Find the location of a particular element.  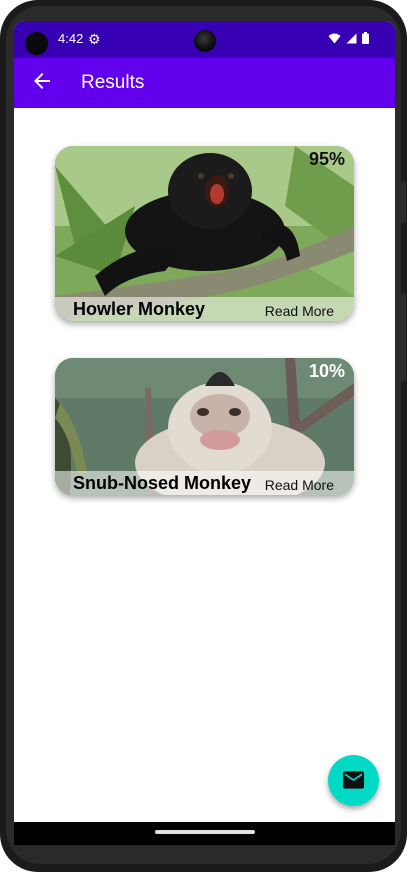

card-caption: Snub-Nosed Monkey Read More is located at coordinates (204, 483).